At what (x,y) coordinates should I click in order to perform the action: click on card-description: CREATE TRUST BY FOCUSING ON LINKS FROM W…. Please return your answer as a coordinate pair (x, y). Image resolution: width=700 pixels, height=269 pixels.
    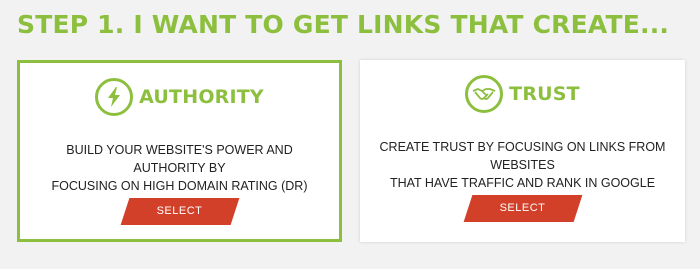
    Looking at the image, I should click on (522, 165).